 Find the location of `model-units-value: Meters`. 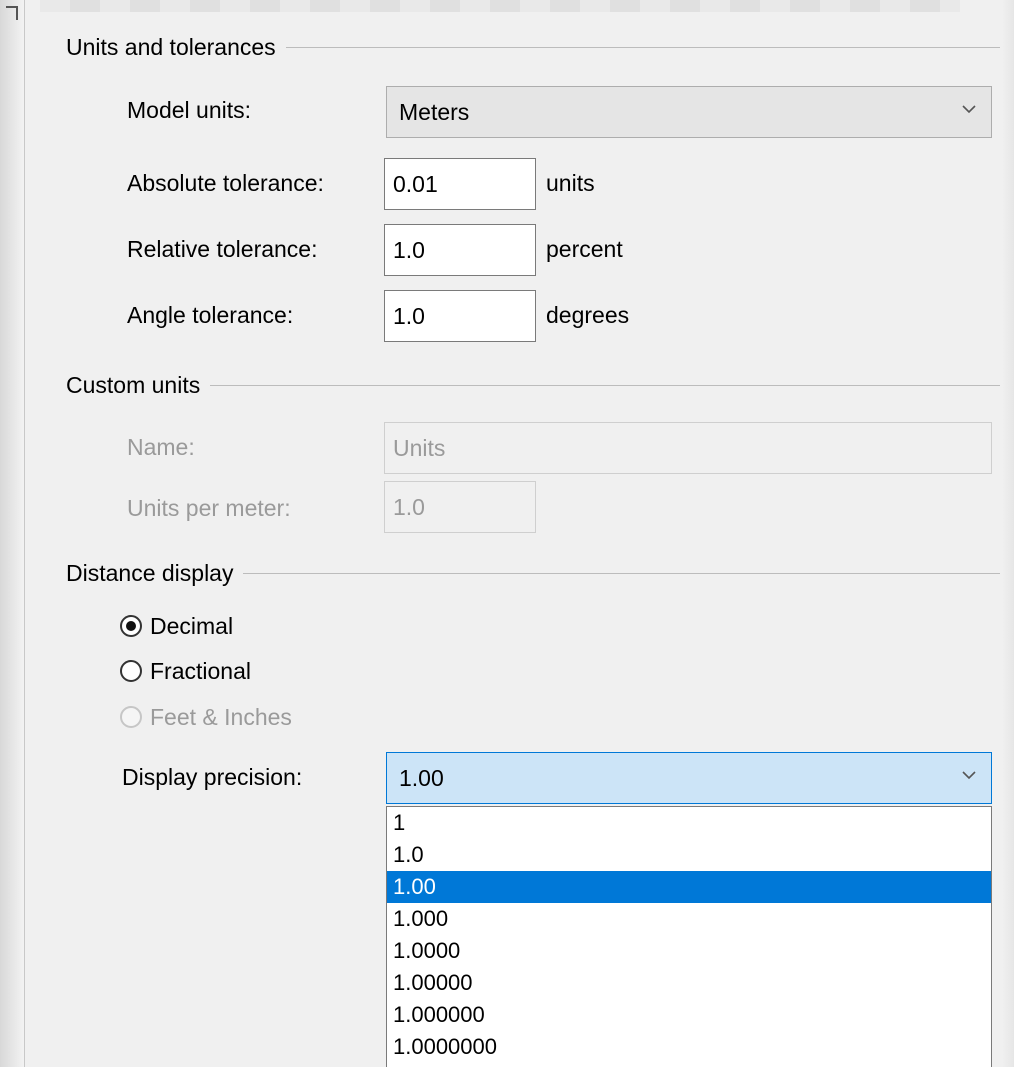

model-units-value: Meters is located at coordinates (434, 112).